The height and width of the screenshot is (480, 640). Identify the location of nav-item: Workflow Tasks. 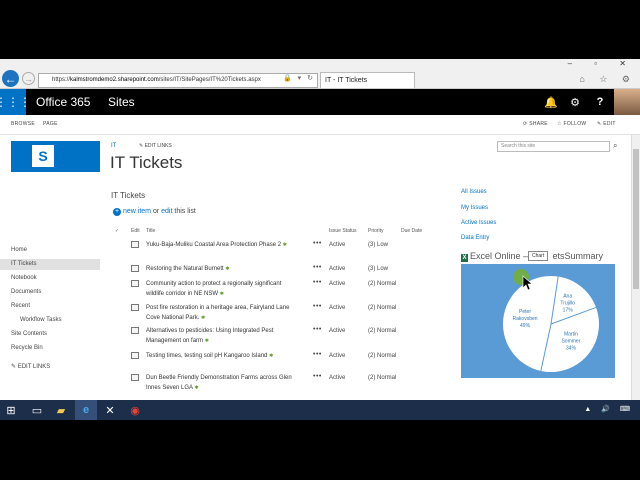
(40, 320).